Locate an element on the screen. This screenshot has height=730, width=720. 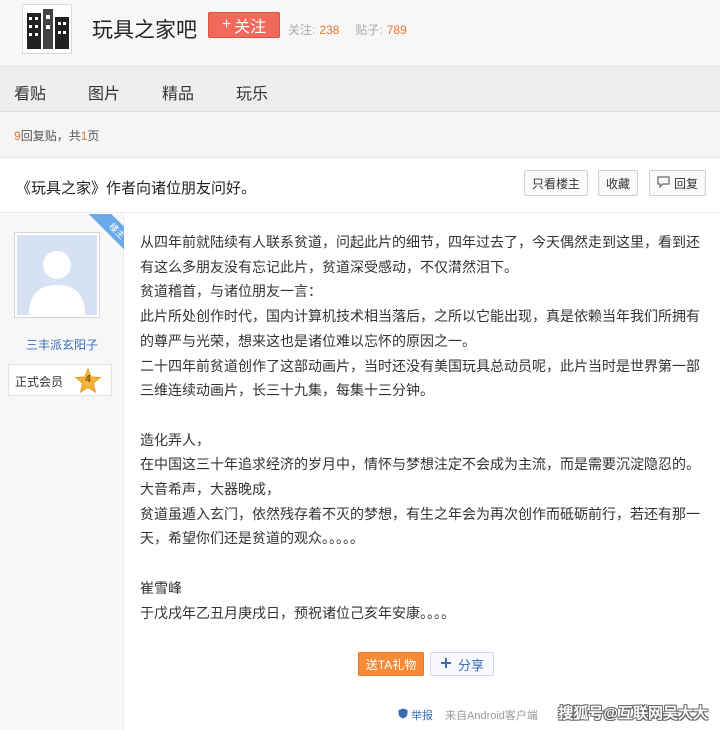
share-button: 分享 is located at coordinates (462, 664).